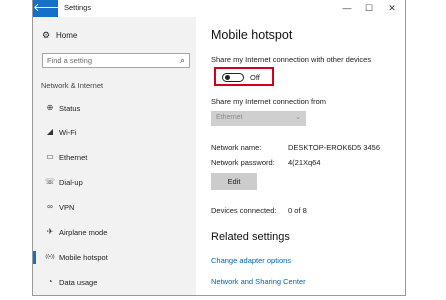 Image resolution: width=446 pixels, height=300 pixels. I want to click on vpn-icon: ∞, so click(50, 206).